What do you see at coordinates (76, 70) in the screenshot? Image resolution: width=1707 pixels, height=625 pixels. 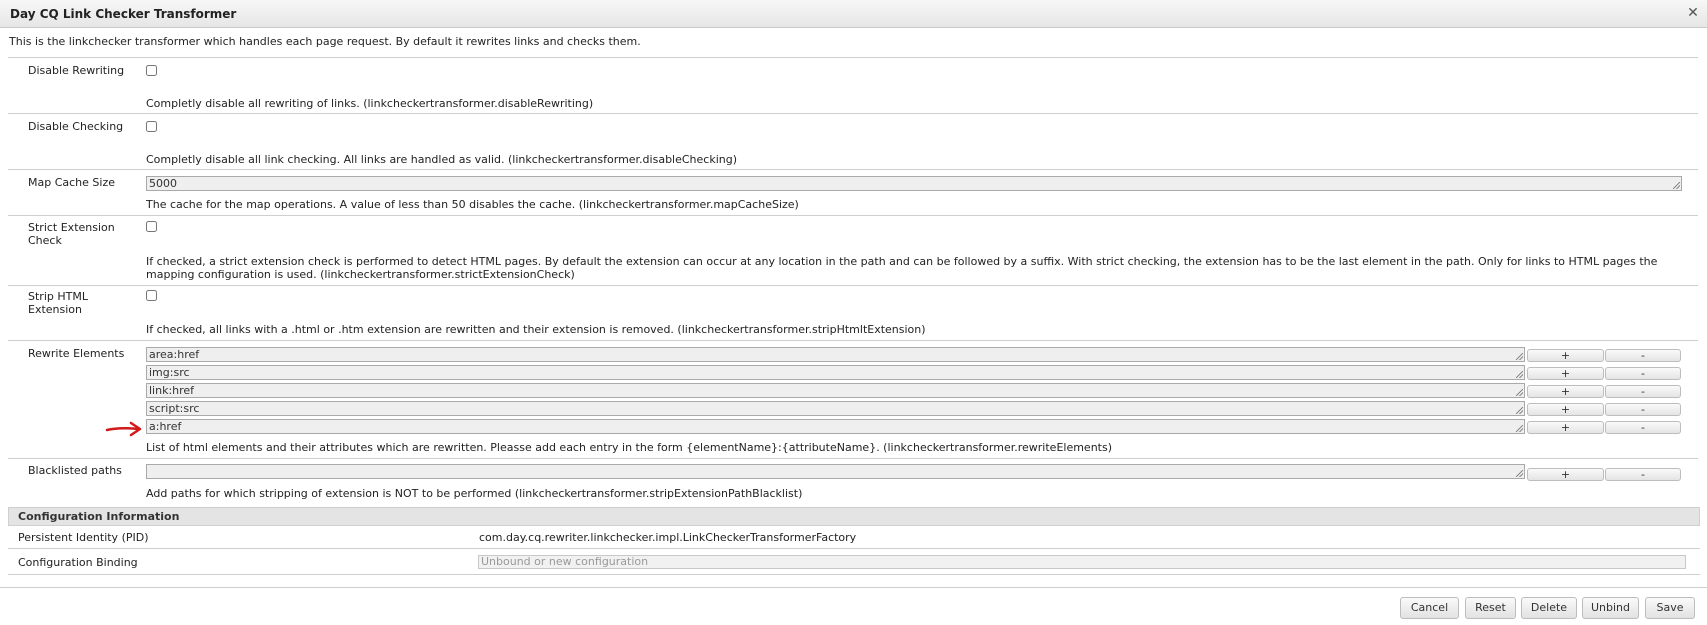 I see `disable-rewriting-label: Disable Rewriting` at bounding box center [76, 70].